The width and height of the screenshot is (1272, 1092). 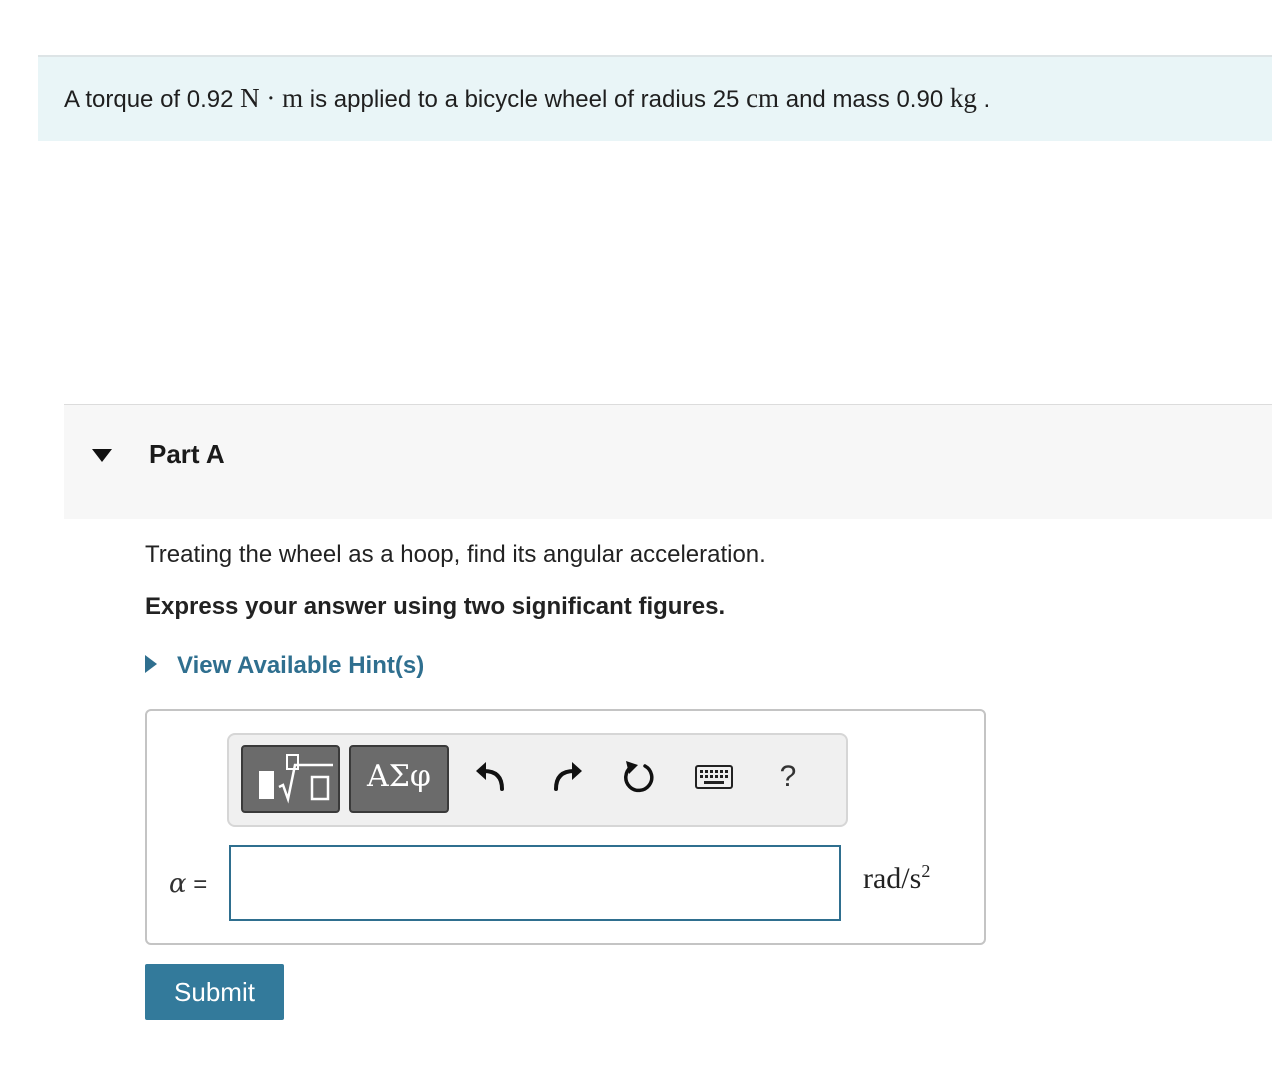 I want to click on view-hints-label: View Available Hint(s), so click(x=300, y=666).